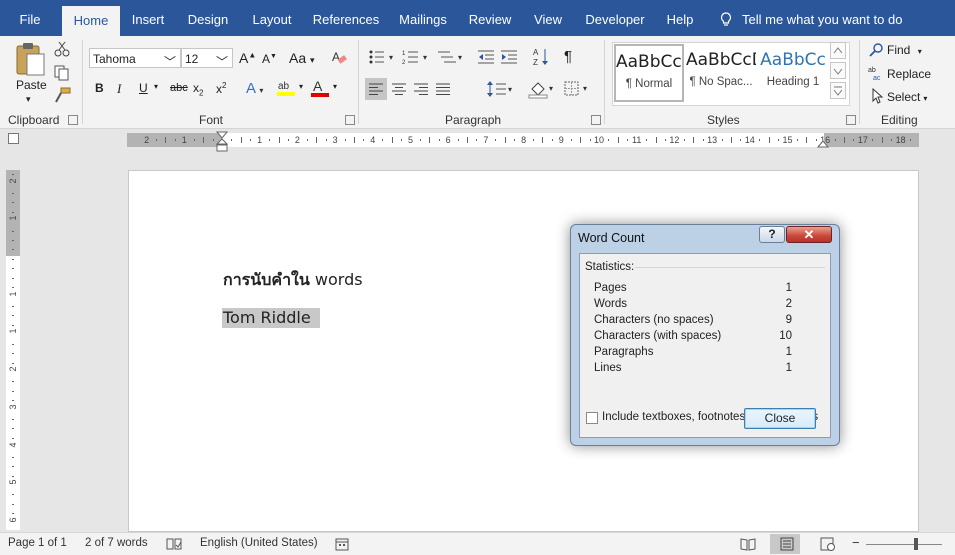 Image resolution: width=955 pixels, height=555 pixels. Describe the element at coordinates (143, 88) in the screenshot. I see `underline-button: U` at that location.